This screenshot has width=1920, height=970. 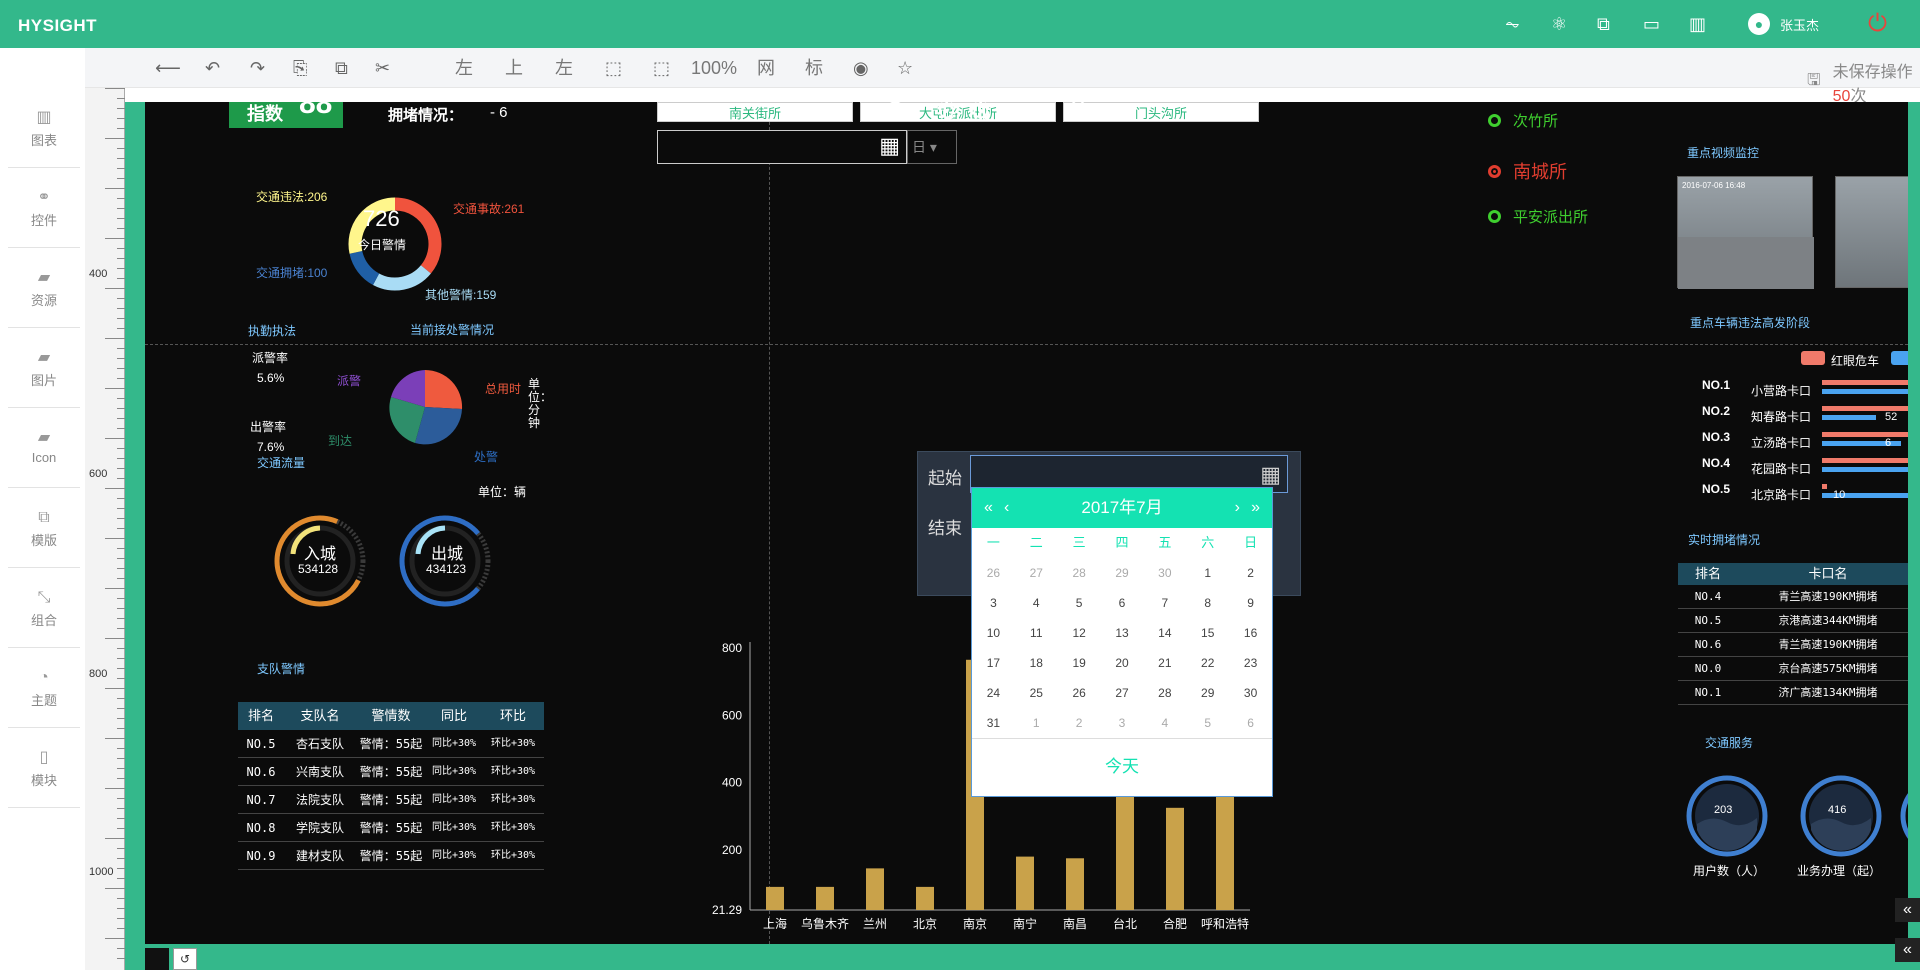 I want to click on table-row: NO.6 青兰高速190KM拥堵, so click(x=1793, y=645).